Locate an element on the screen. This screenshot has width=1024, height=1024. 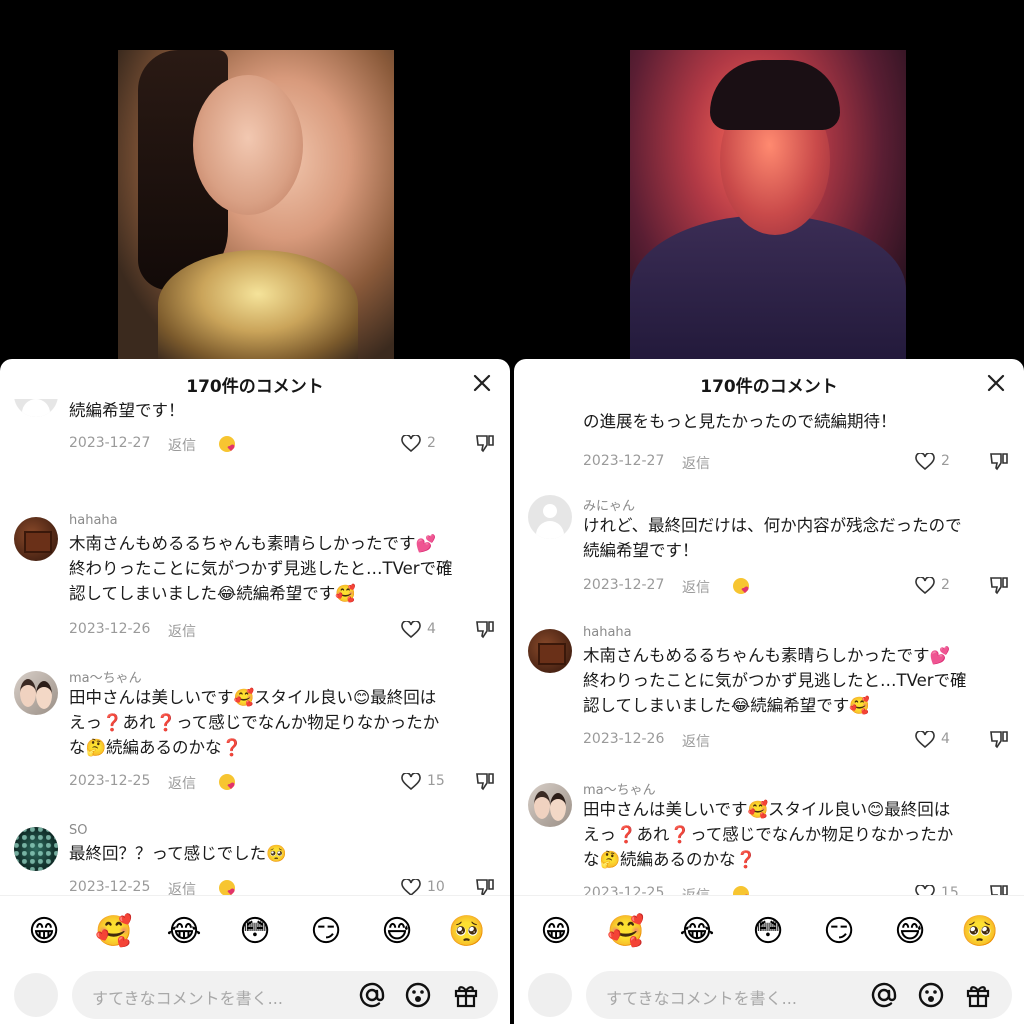
comment-username: SO is located at coordinates (78, 830).